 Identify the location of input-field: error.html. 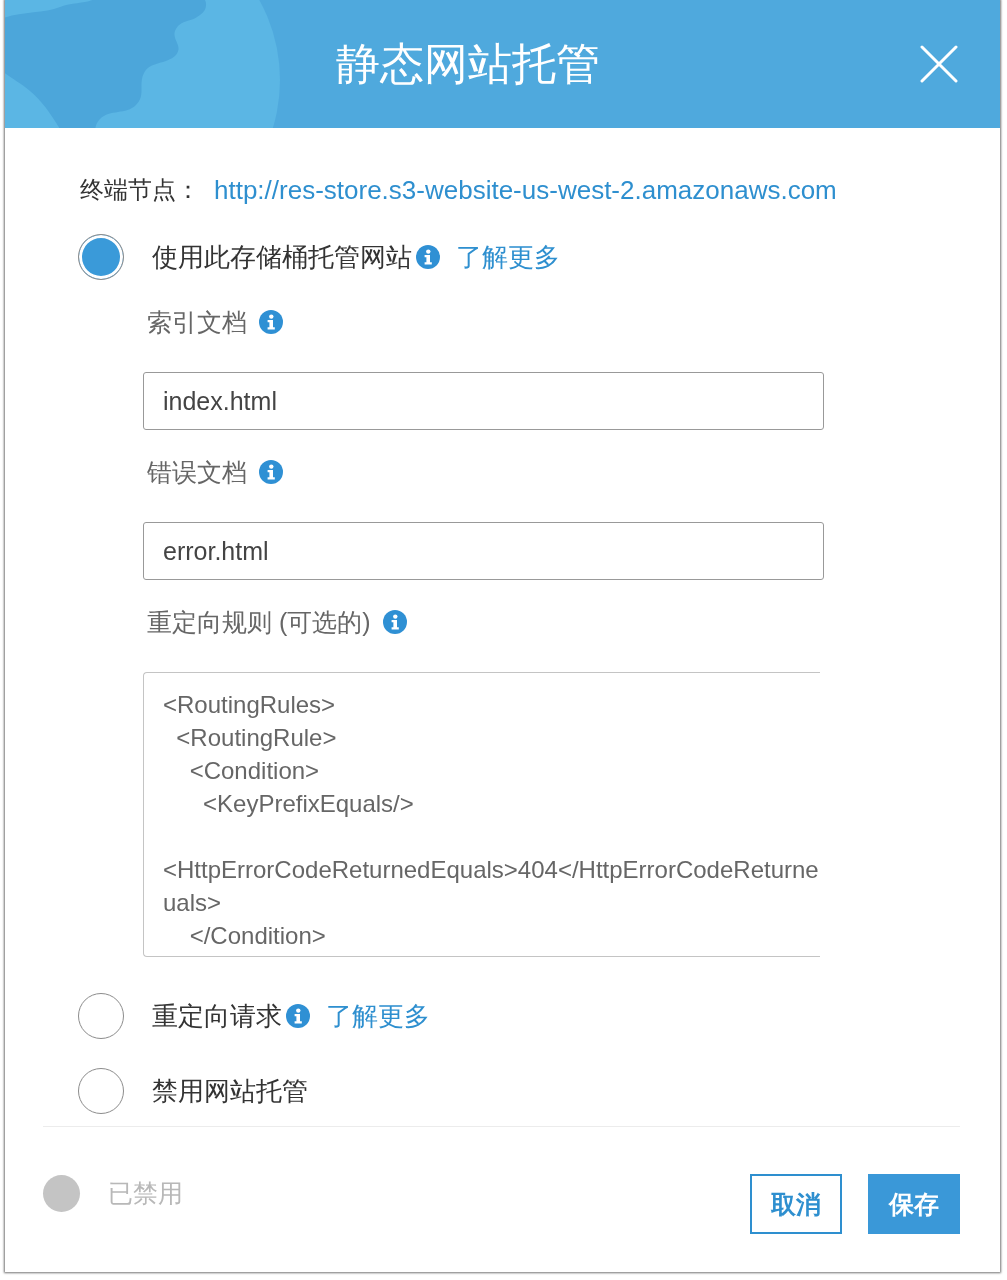
(483, 551).